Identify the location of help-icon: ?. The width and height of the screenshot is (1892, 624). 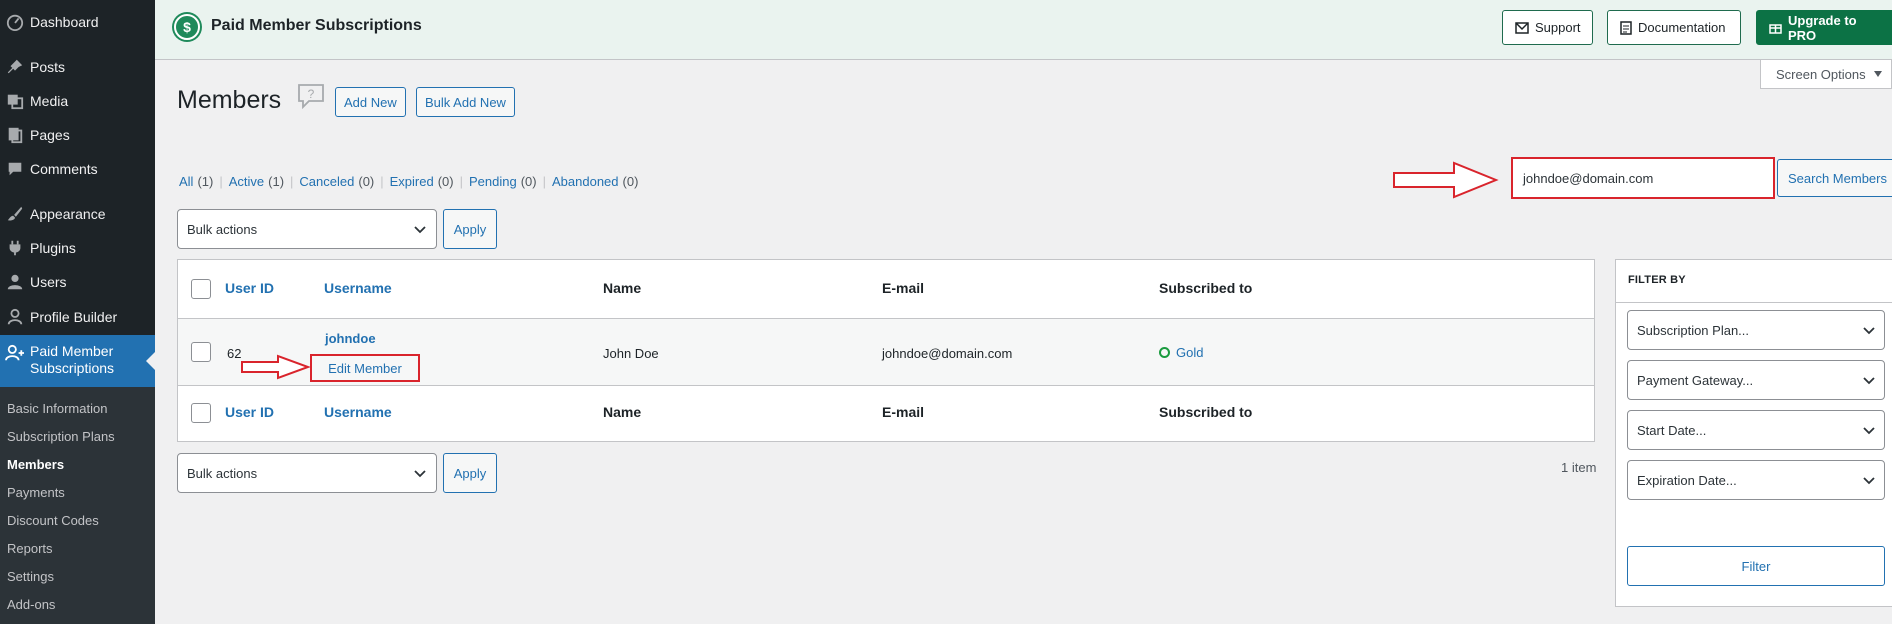
(311, 97).